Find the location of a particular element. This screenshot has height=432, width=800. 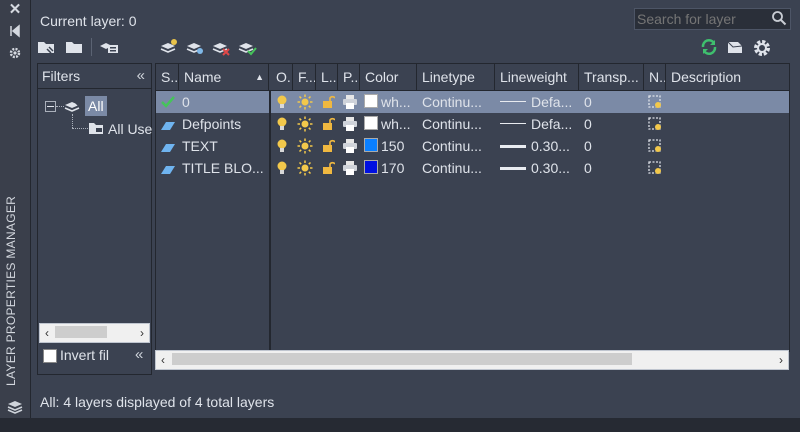

refresh-icon is located at coordinates (709, 47).